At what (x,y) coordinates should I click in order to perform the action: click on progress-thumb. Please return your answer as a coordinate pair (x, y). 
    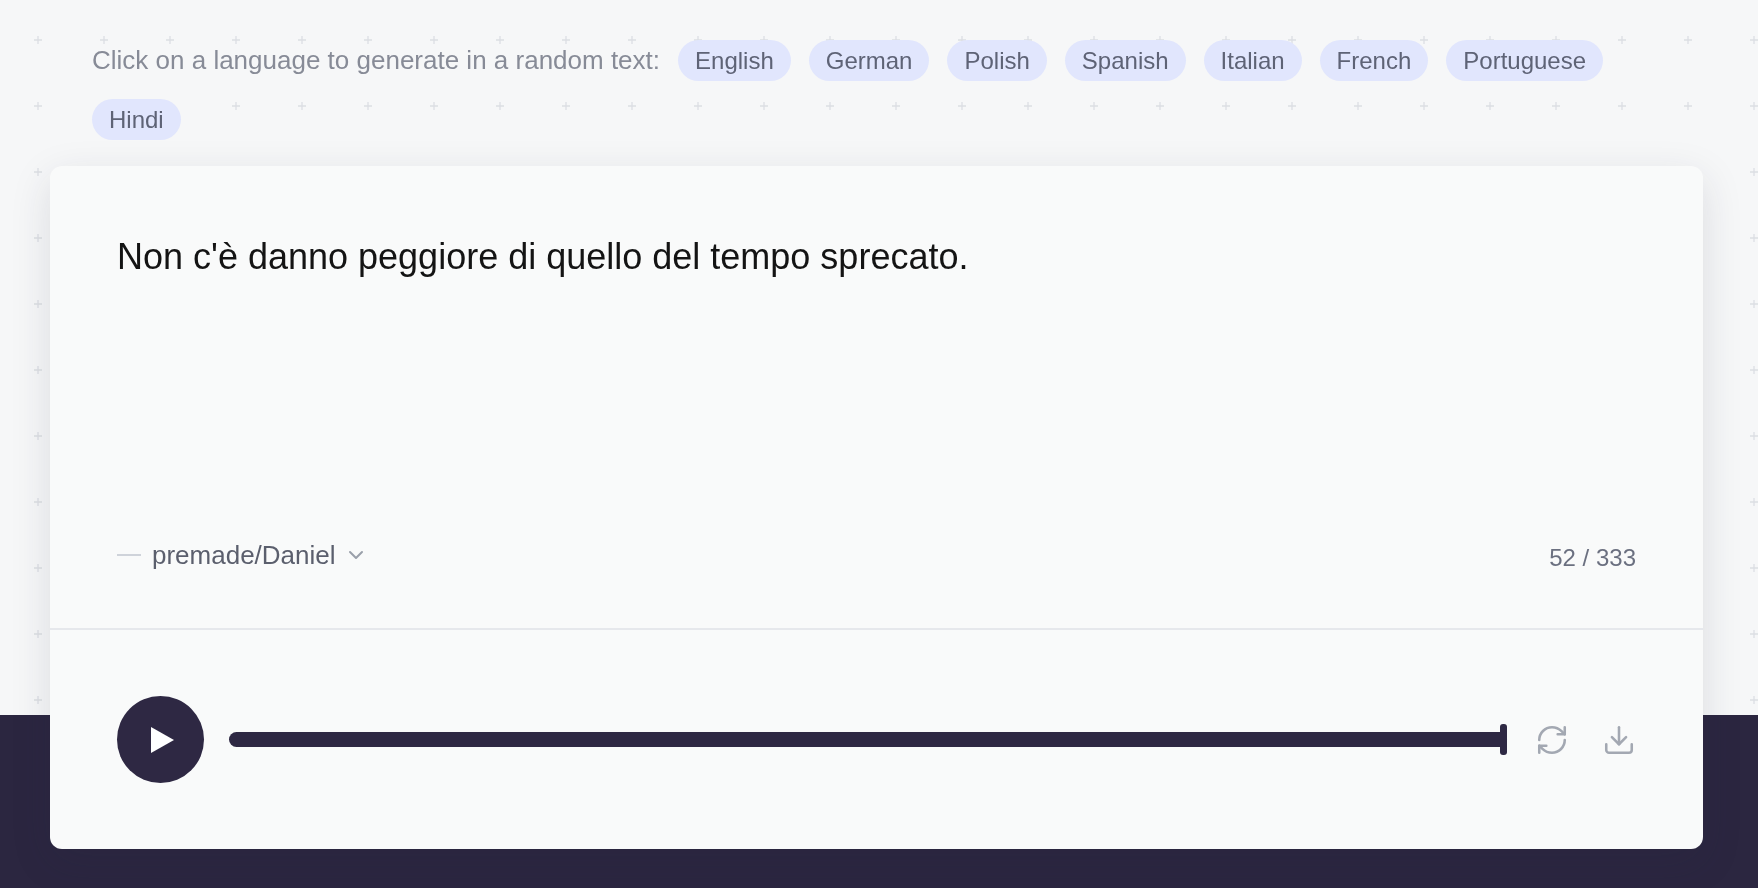
    Looking at the image, I should click on (1503, 739).